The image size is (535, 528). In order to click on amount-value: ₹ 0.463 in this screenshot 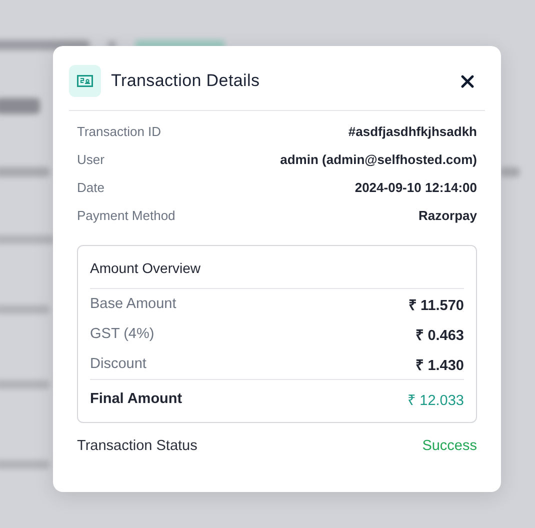, I will do `click(440, 335)`.